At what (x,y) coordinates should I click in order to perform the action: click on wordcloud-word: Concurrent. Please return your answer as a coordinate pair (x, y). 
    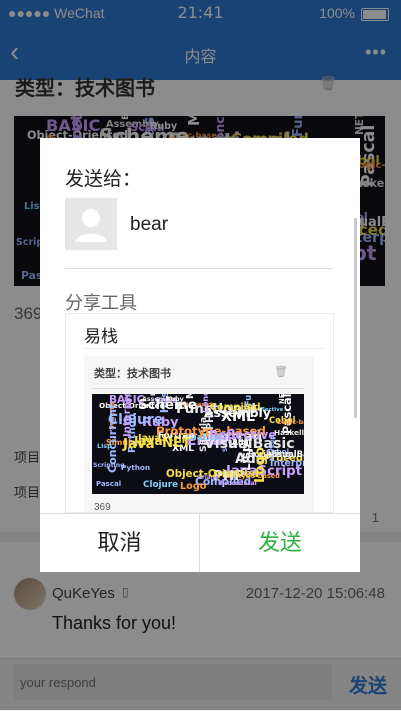
    Looking at the image, I should click on (205, 403).